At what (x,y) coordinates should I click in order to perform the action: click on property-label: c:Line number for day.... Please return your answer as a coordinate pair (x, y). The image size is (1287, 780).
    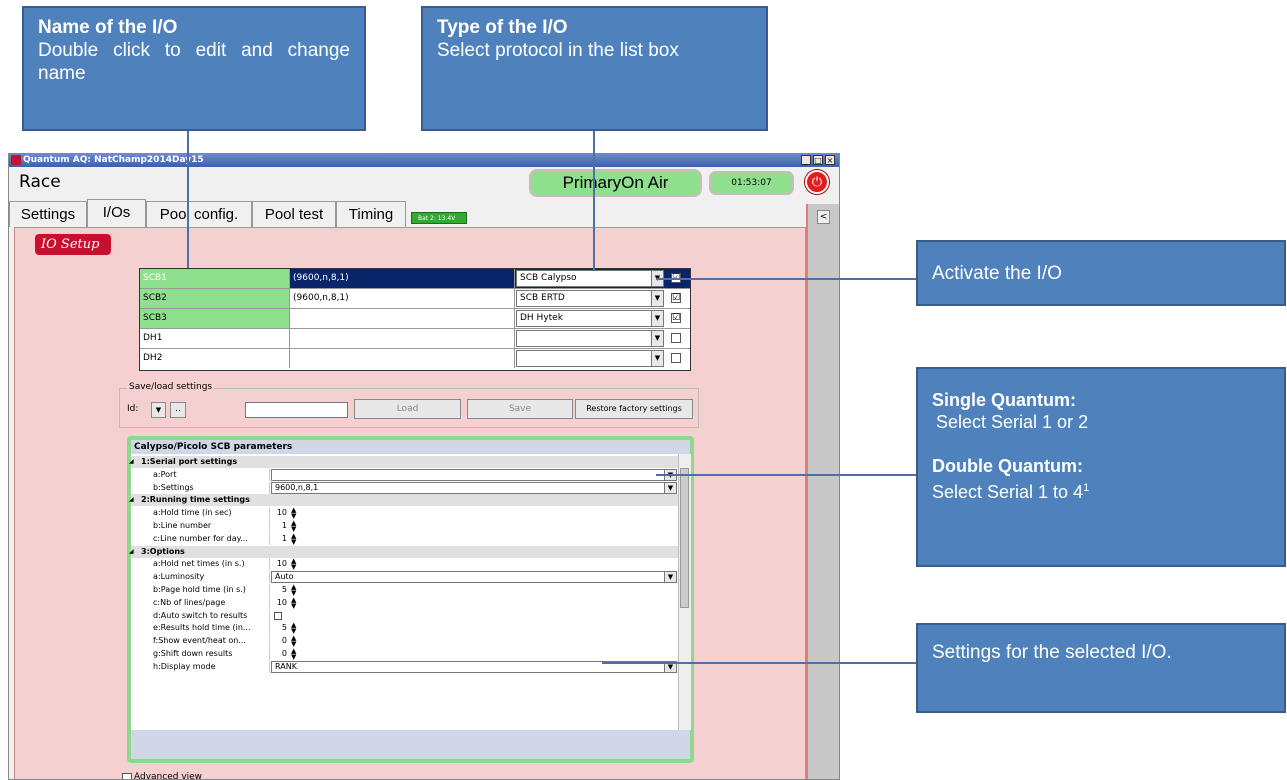
    Looking at the image, I should click on (211, 538).